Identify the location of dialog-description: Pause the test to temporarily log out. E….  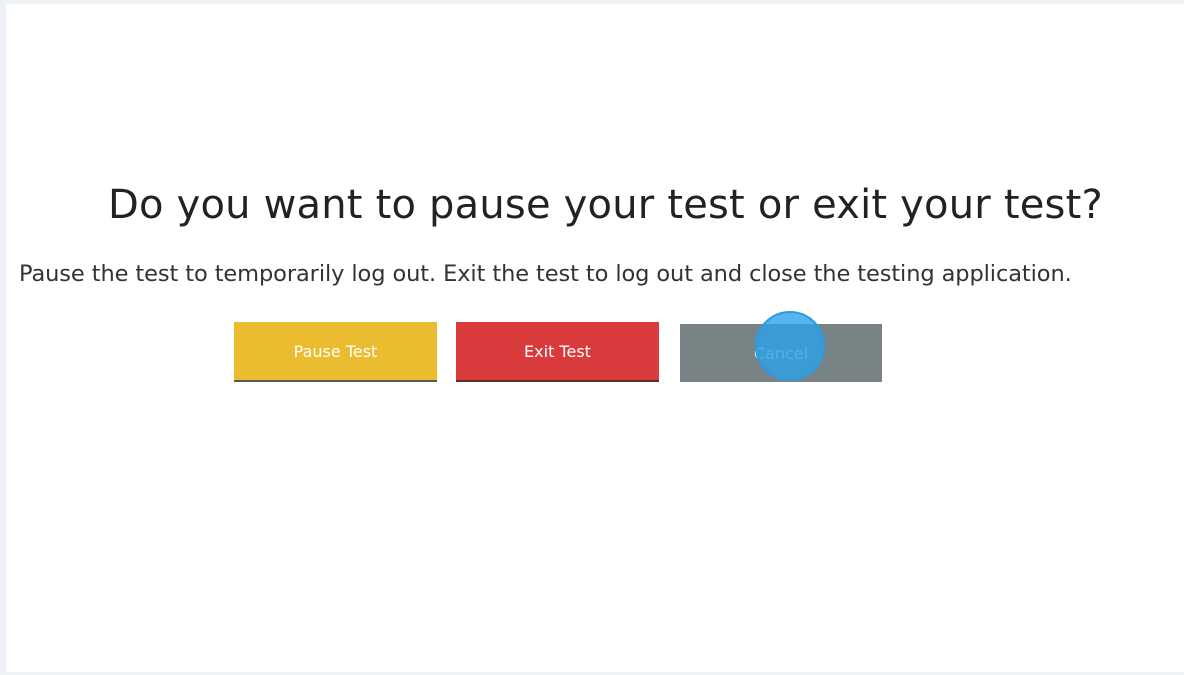
(545, 274).